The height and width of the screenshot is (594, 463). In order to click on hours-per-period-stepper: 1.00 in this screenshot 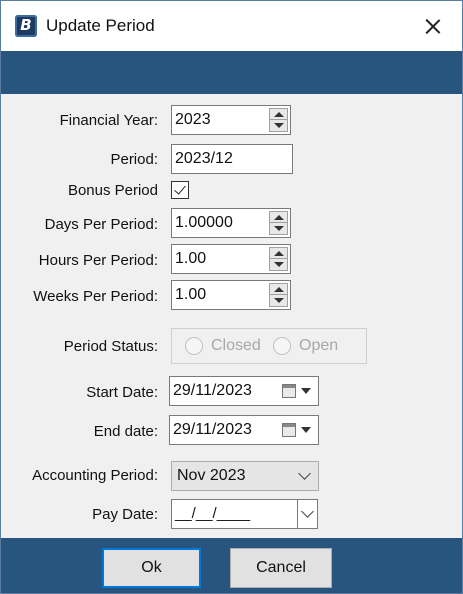, I will do `click(231, 259)`.